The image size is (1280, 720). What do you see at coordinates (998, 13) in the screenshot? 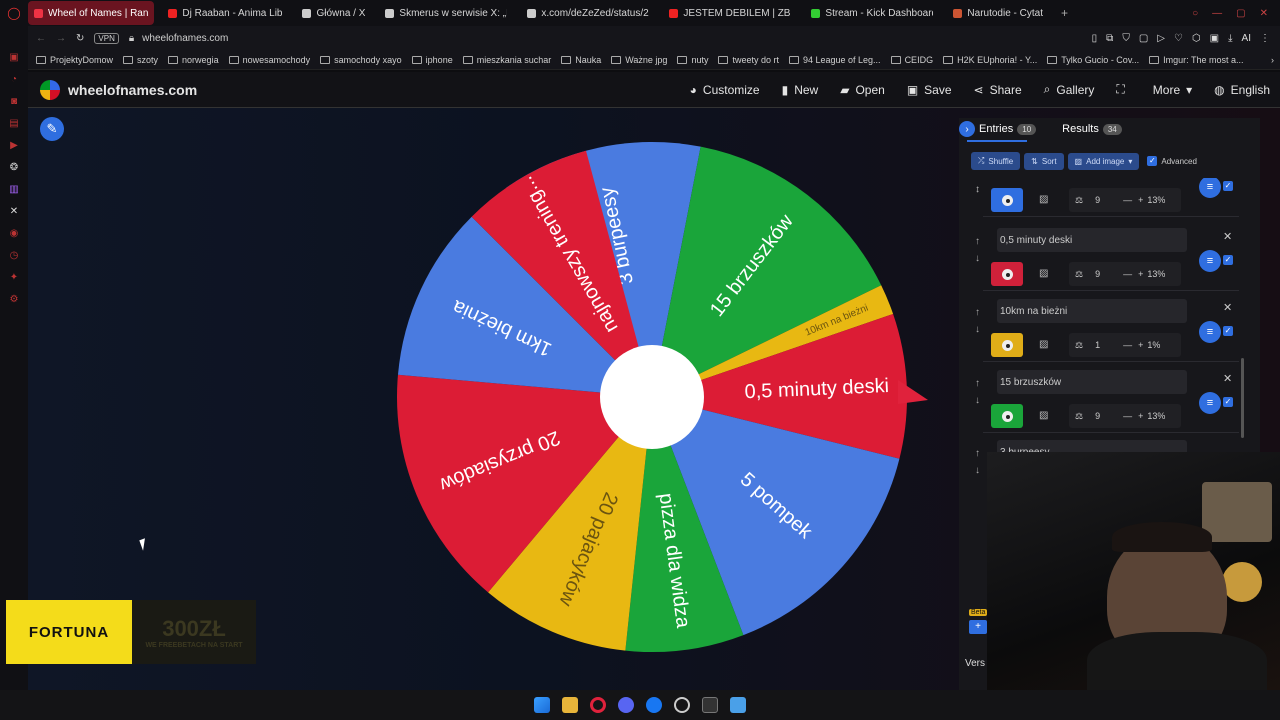
I see `browser-tab: Narutodie - Cytat` at bounding box center [998, 13].